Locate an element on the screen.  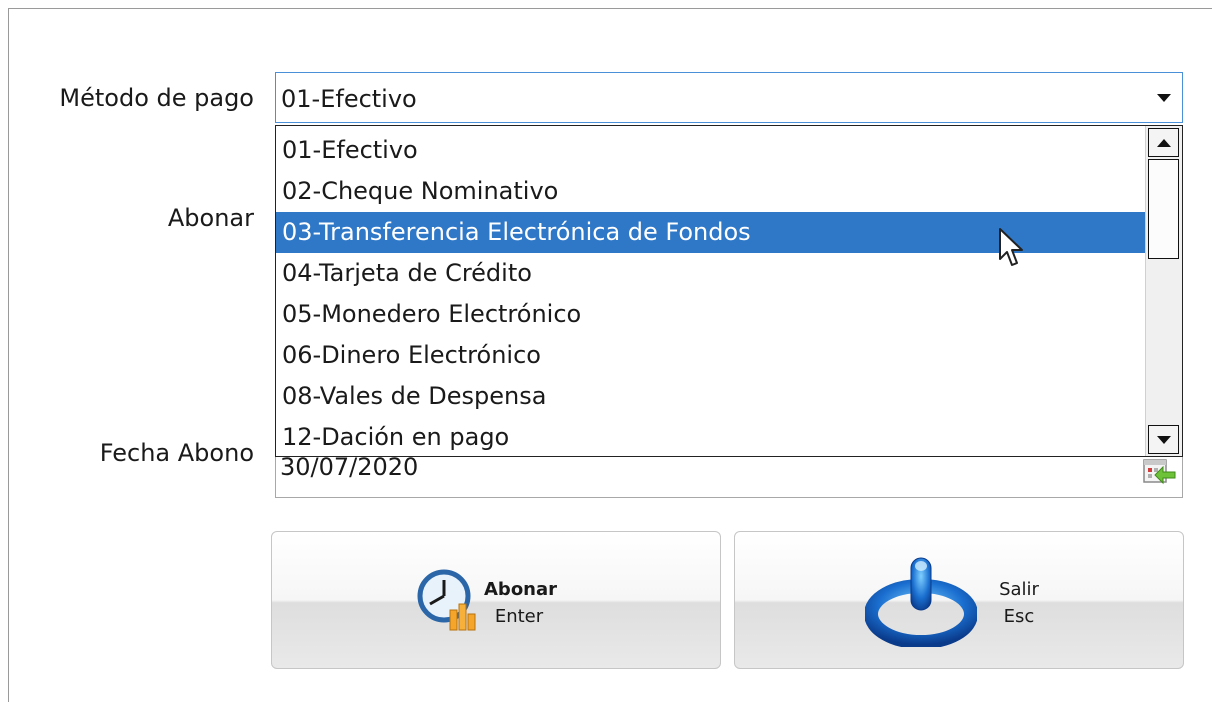
list-item: 02-Cheque Nominativo is located at coordinates (711, 191).